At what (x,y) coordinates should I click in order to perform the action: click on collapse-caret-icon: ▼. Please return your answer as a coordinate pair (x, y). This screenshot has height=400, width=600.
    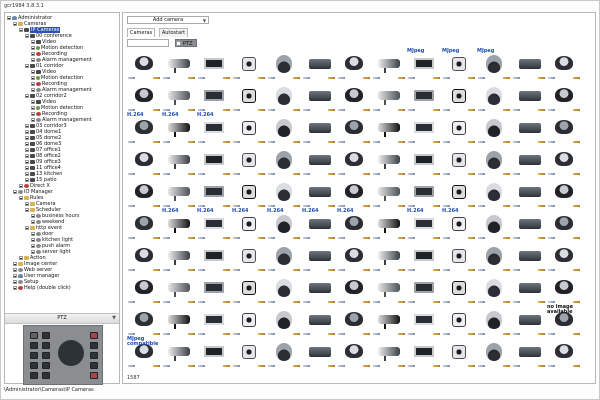
    Looking at the image, I should click on (114, 318).